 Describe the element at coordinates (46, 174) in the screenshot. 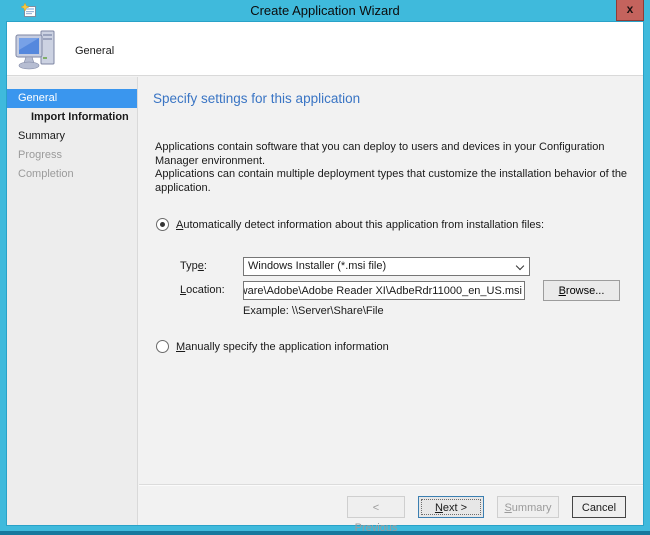

I see `sidebar-item-completion: Completion` at that location.